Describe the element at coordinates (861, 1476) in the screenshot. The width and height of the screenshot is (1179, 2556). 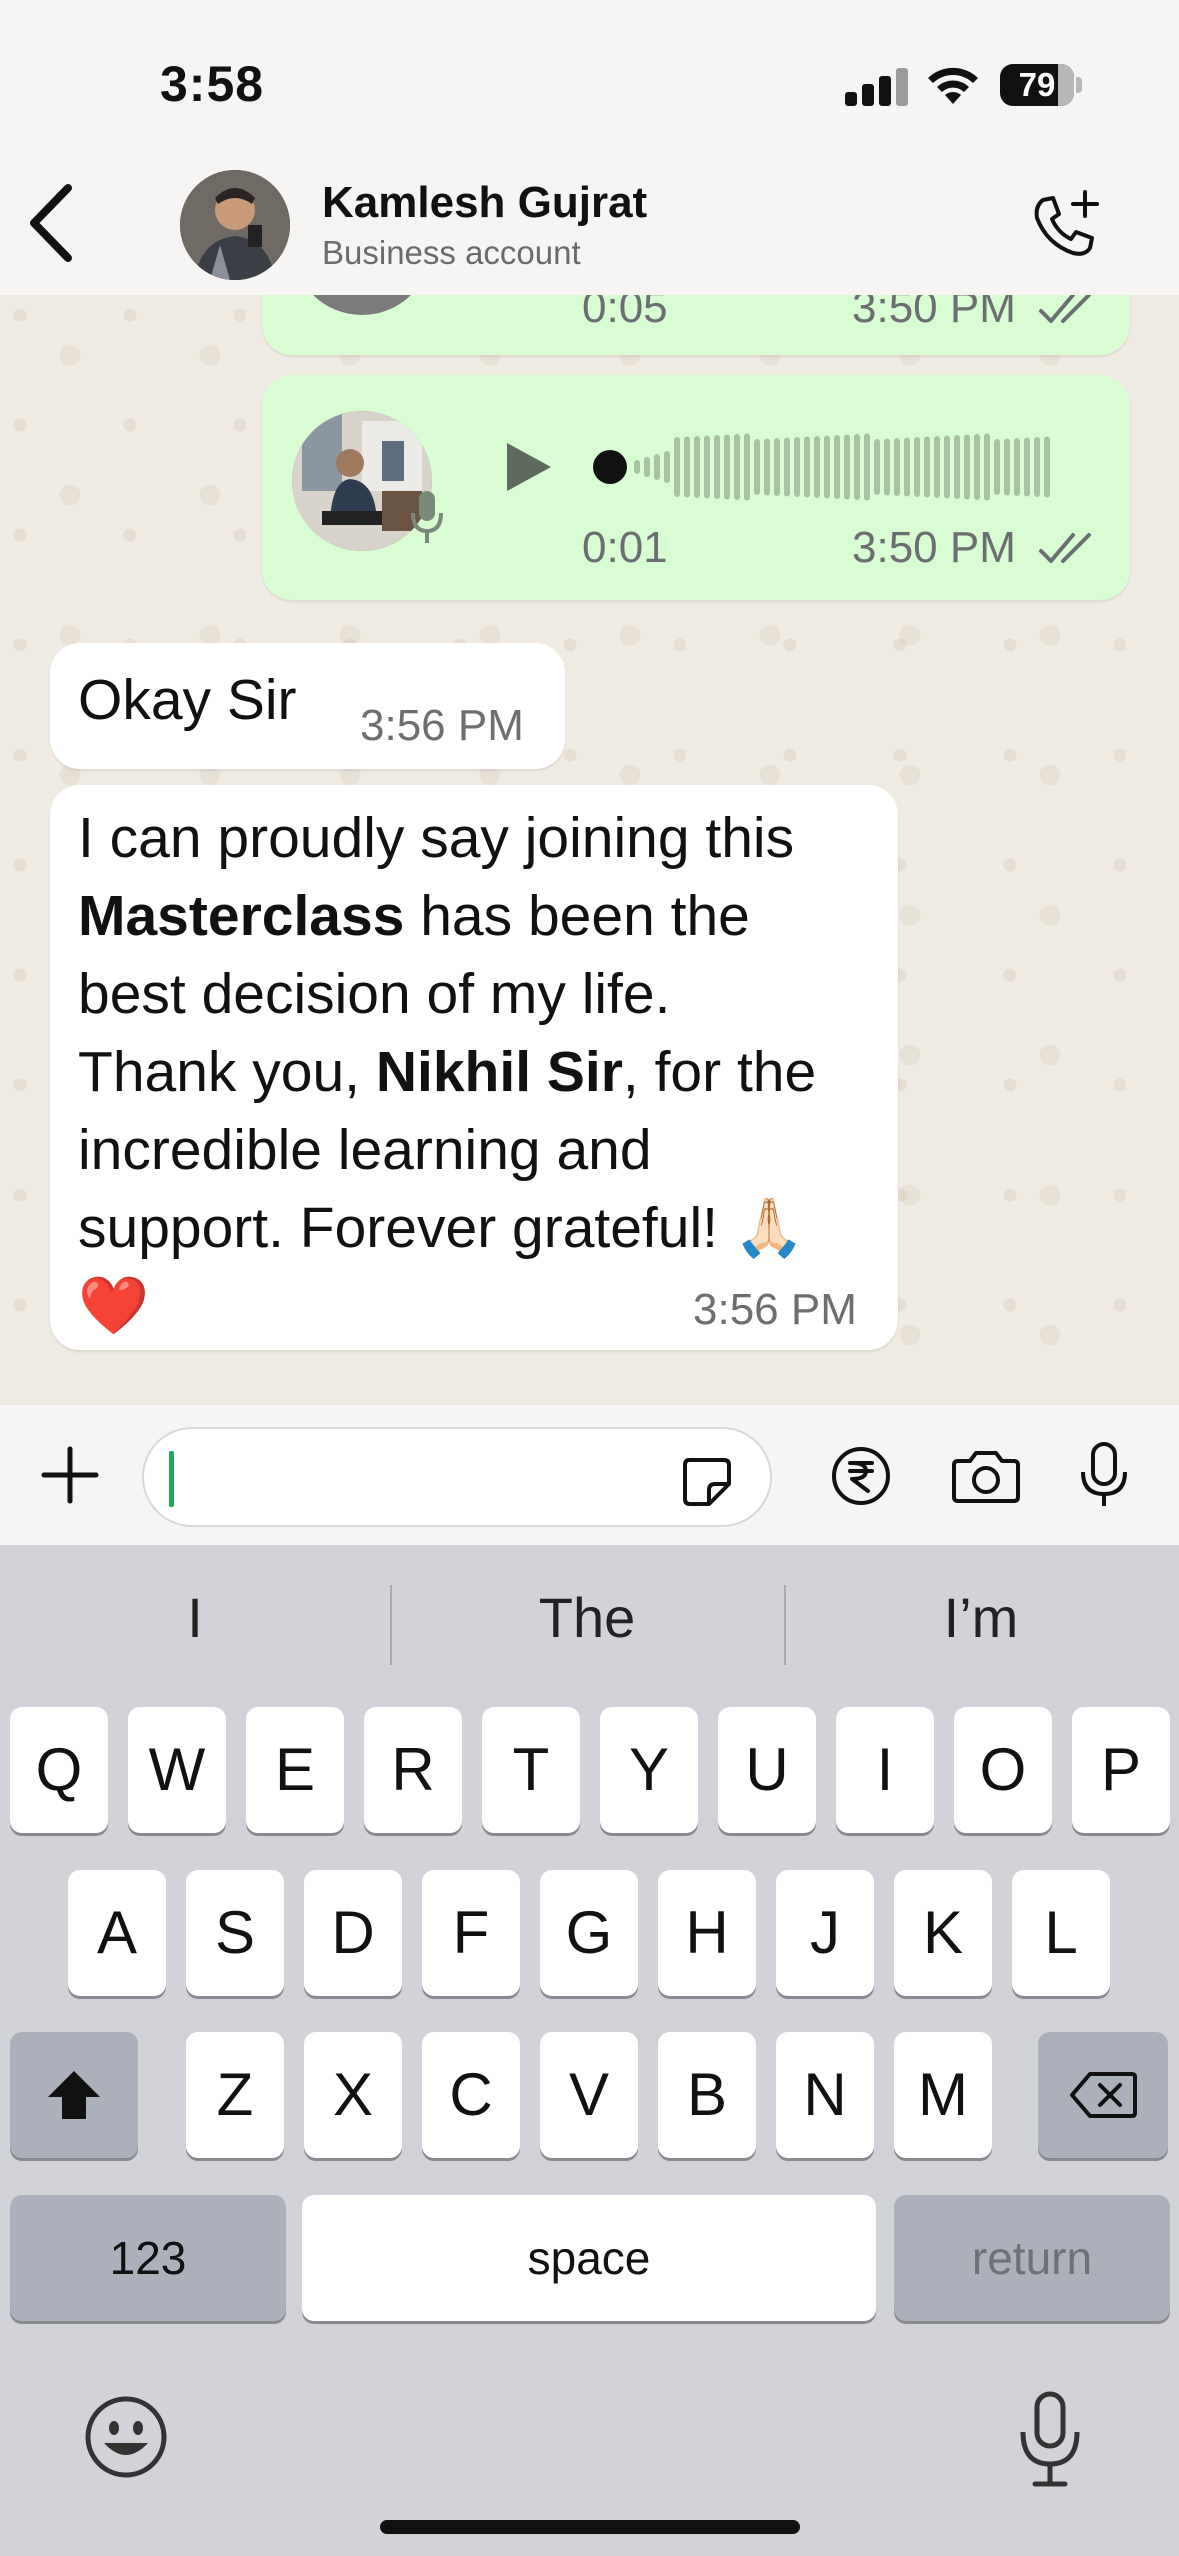
I see `rupee-icon` at that location.